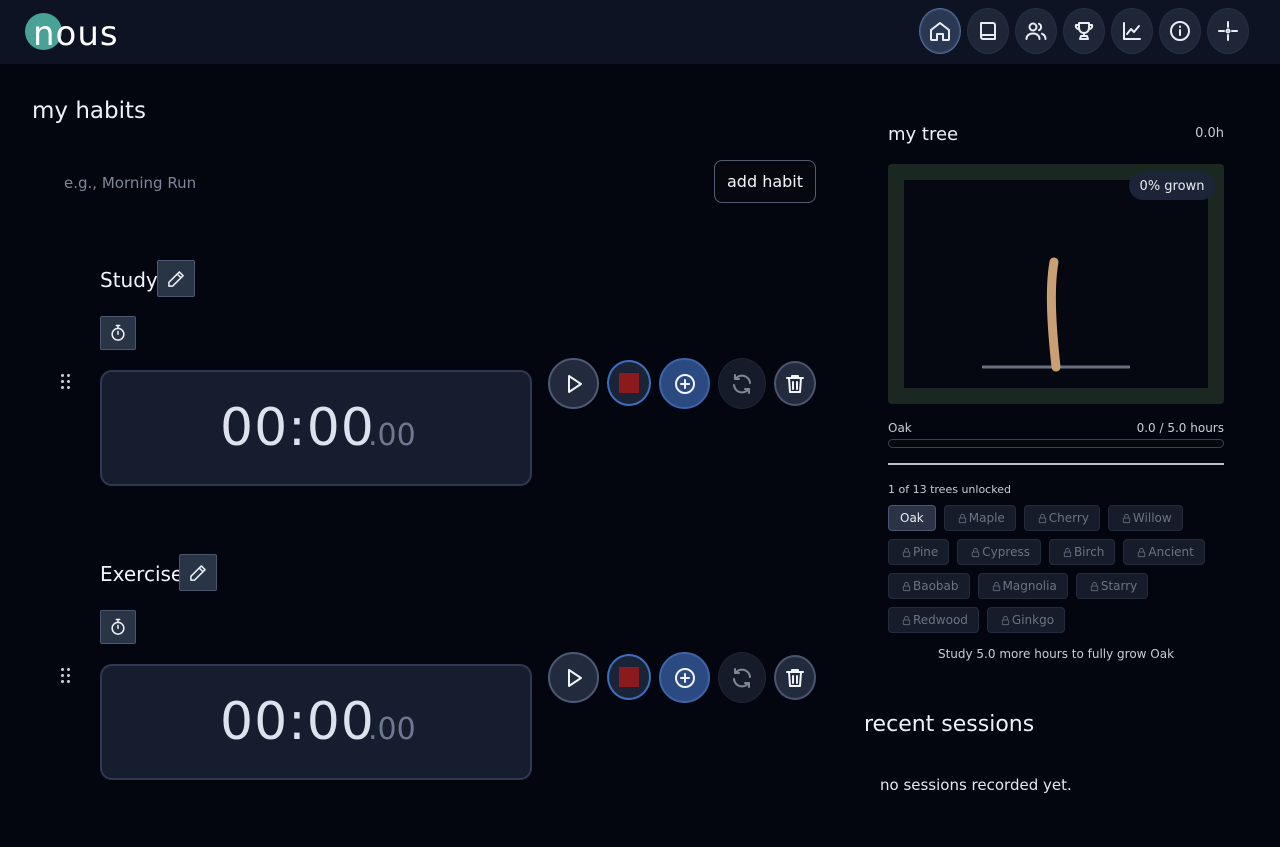 This screenshot has width=1280, height=847. I want to click on nav-friends-button, so click(1036, 31).